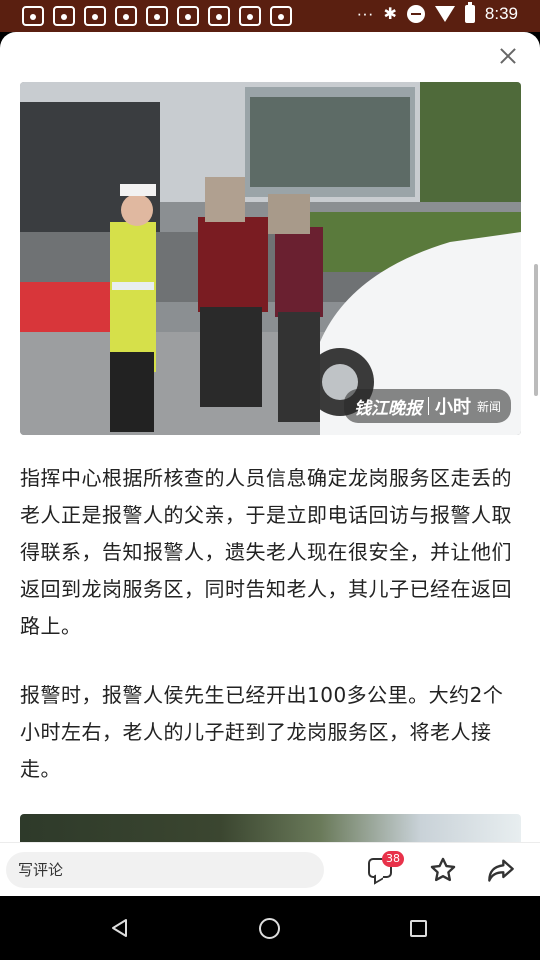 This screenshot has width=540, height=960. What do you see at coordinates (488, 406) in the screenshot?
I see `watermark-suffix: 新闻` at bounding box center [488, 406].